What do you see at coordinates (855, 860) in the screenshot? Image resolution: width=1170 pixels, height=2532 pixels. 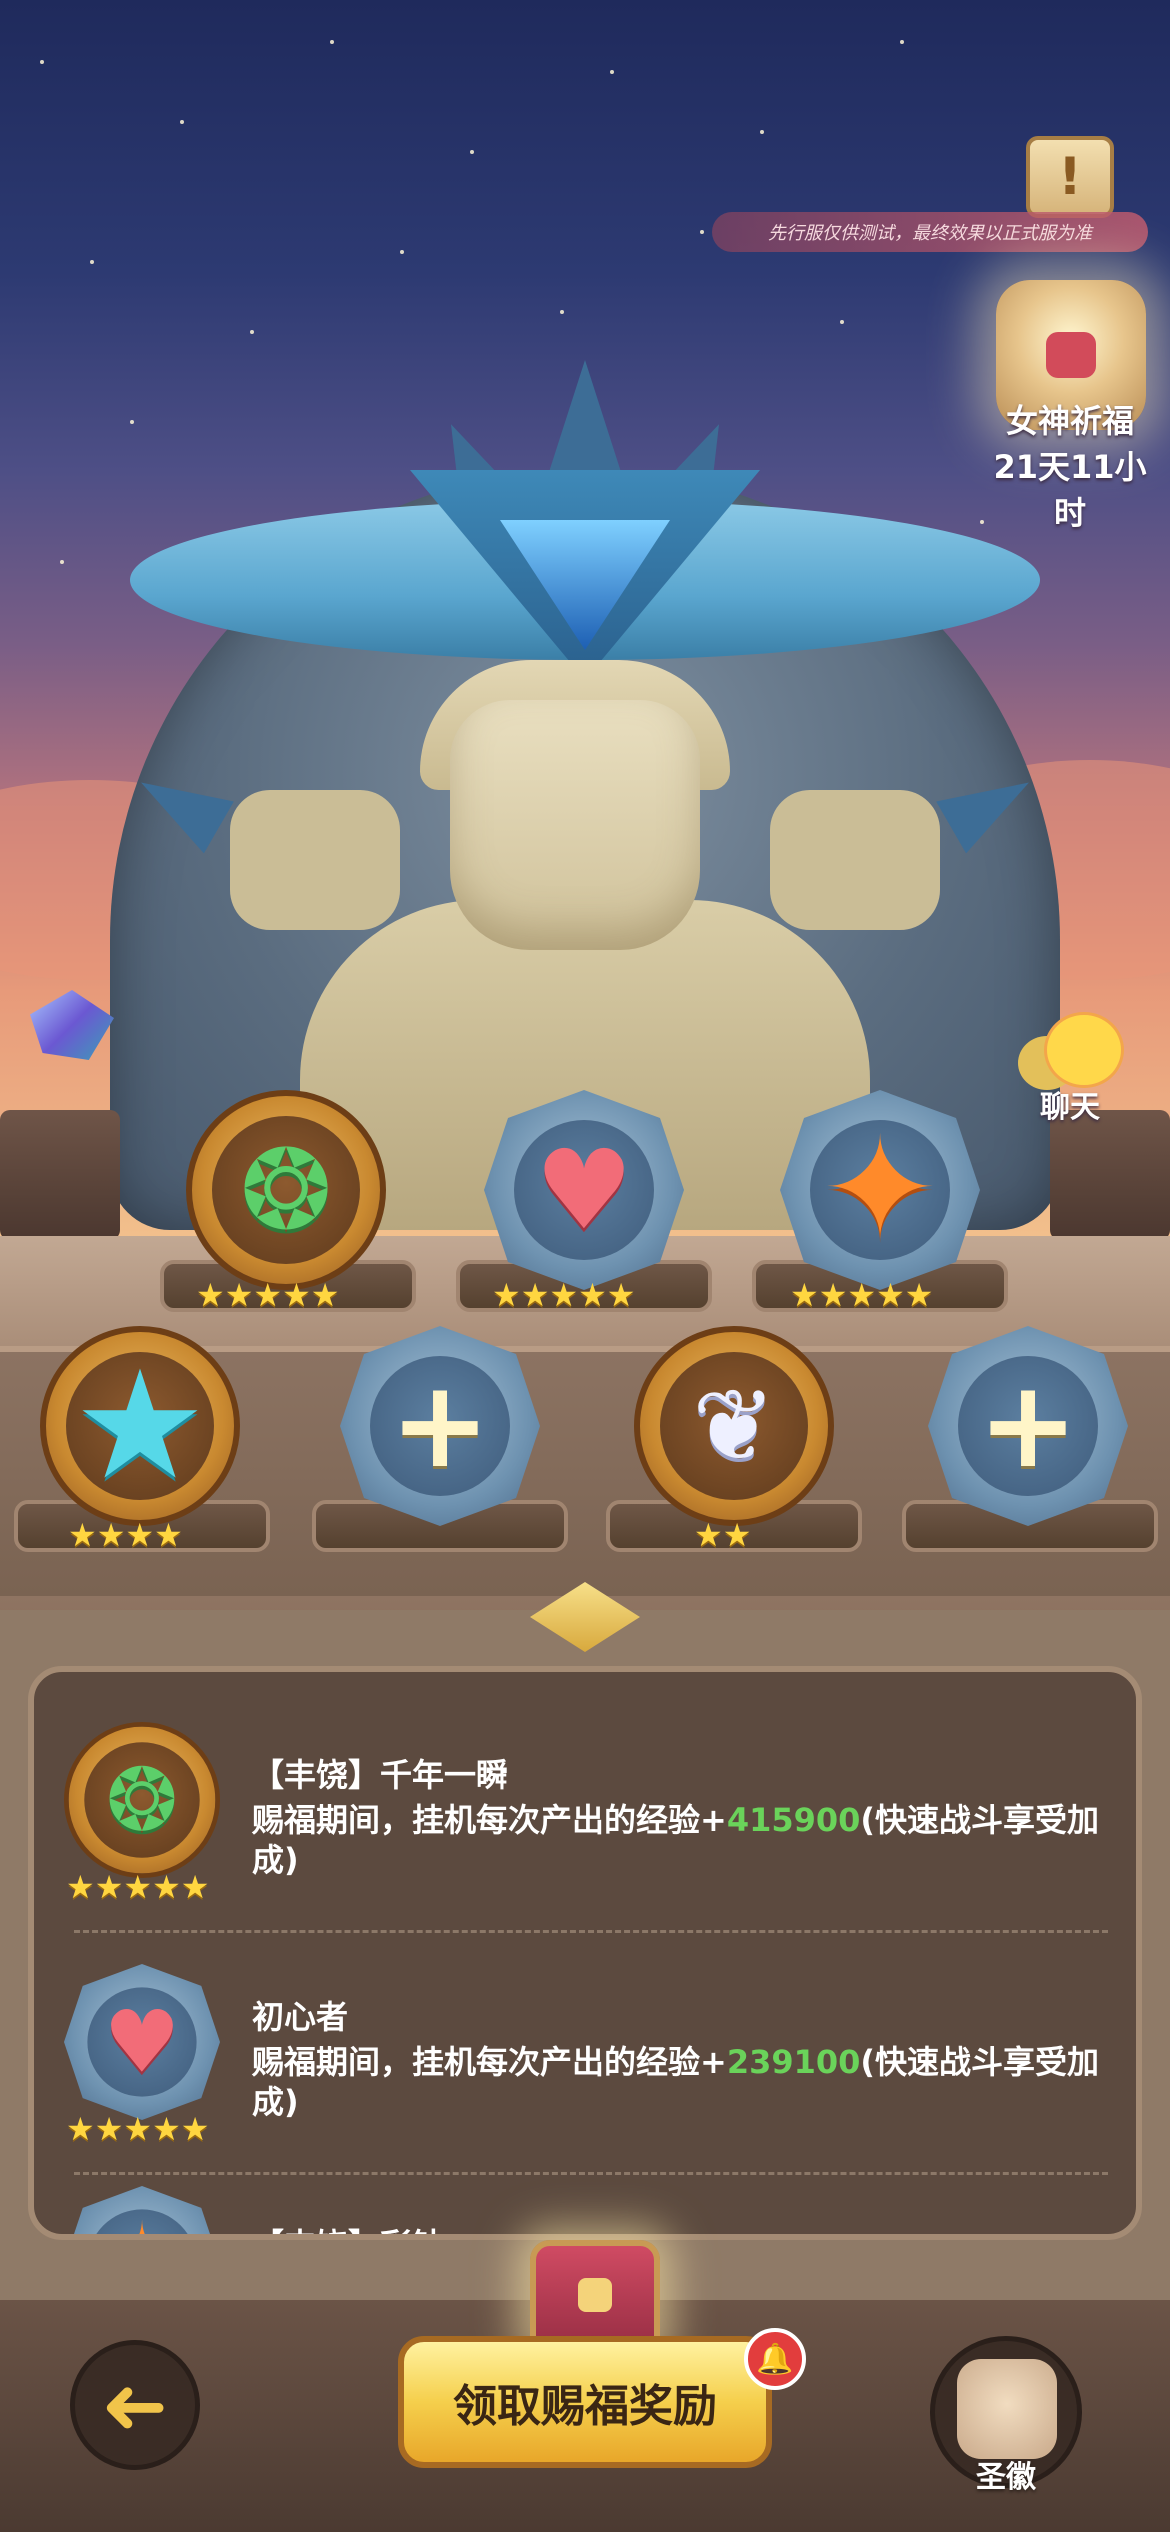 I see `goddess-arm-right` at bounding box center [855, 860].